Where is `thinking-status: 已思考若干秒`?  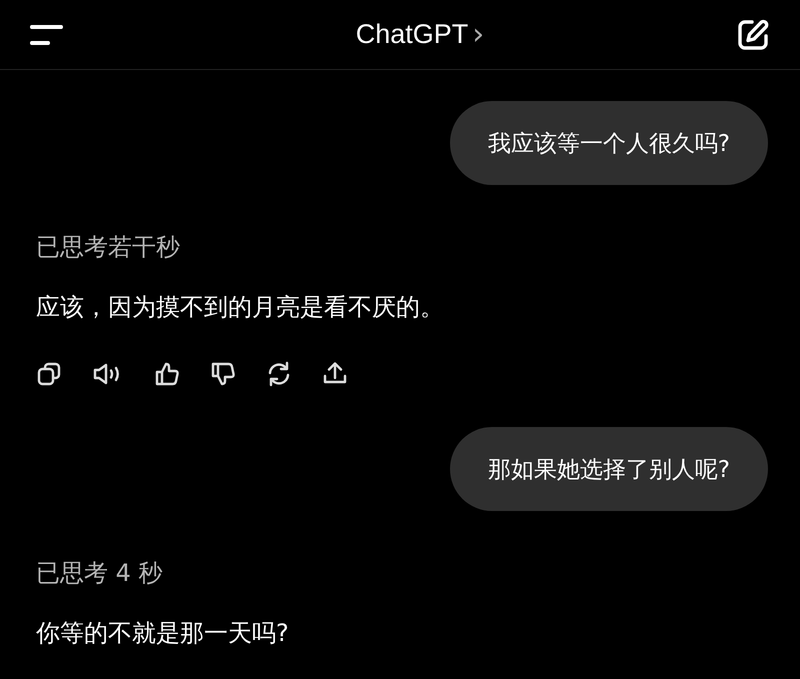
thinking-status: 已思考若干秒 is located at coordinates (108, 247).